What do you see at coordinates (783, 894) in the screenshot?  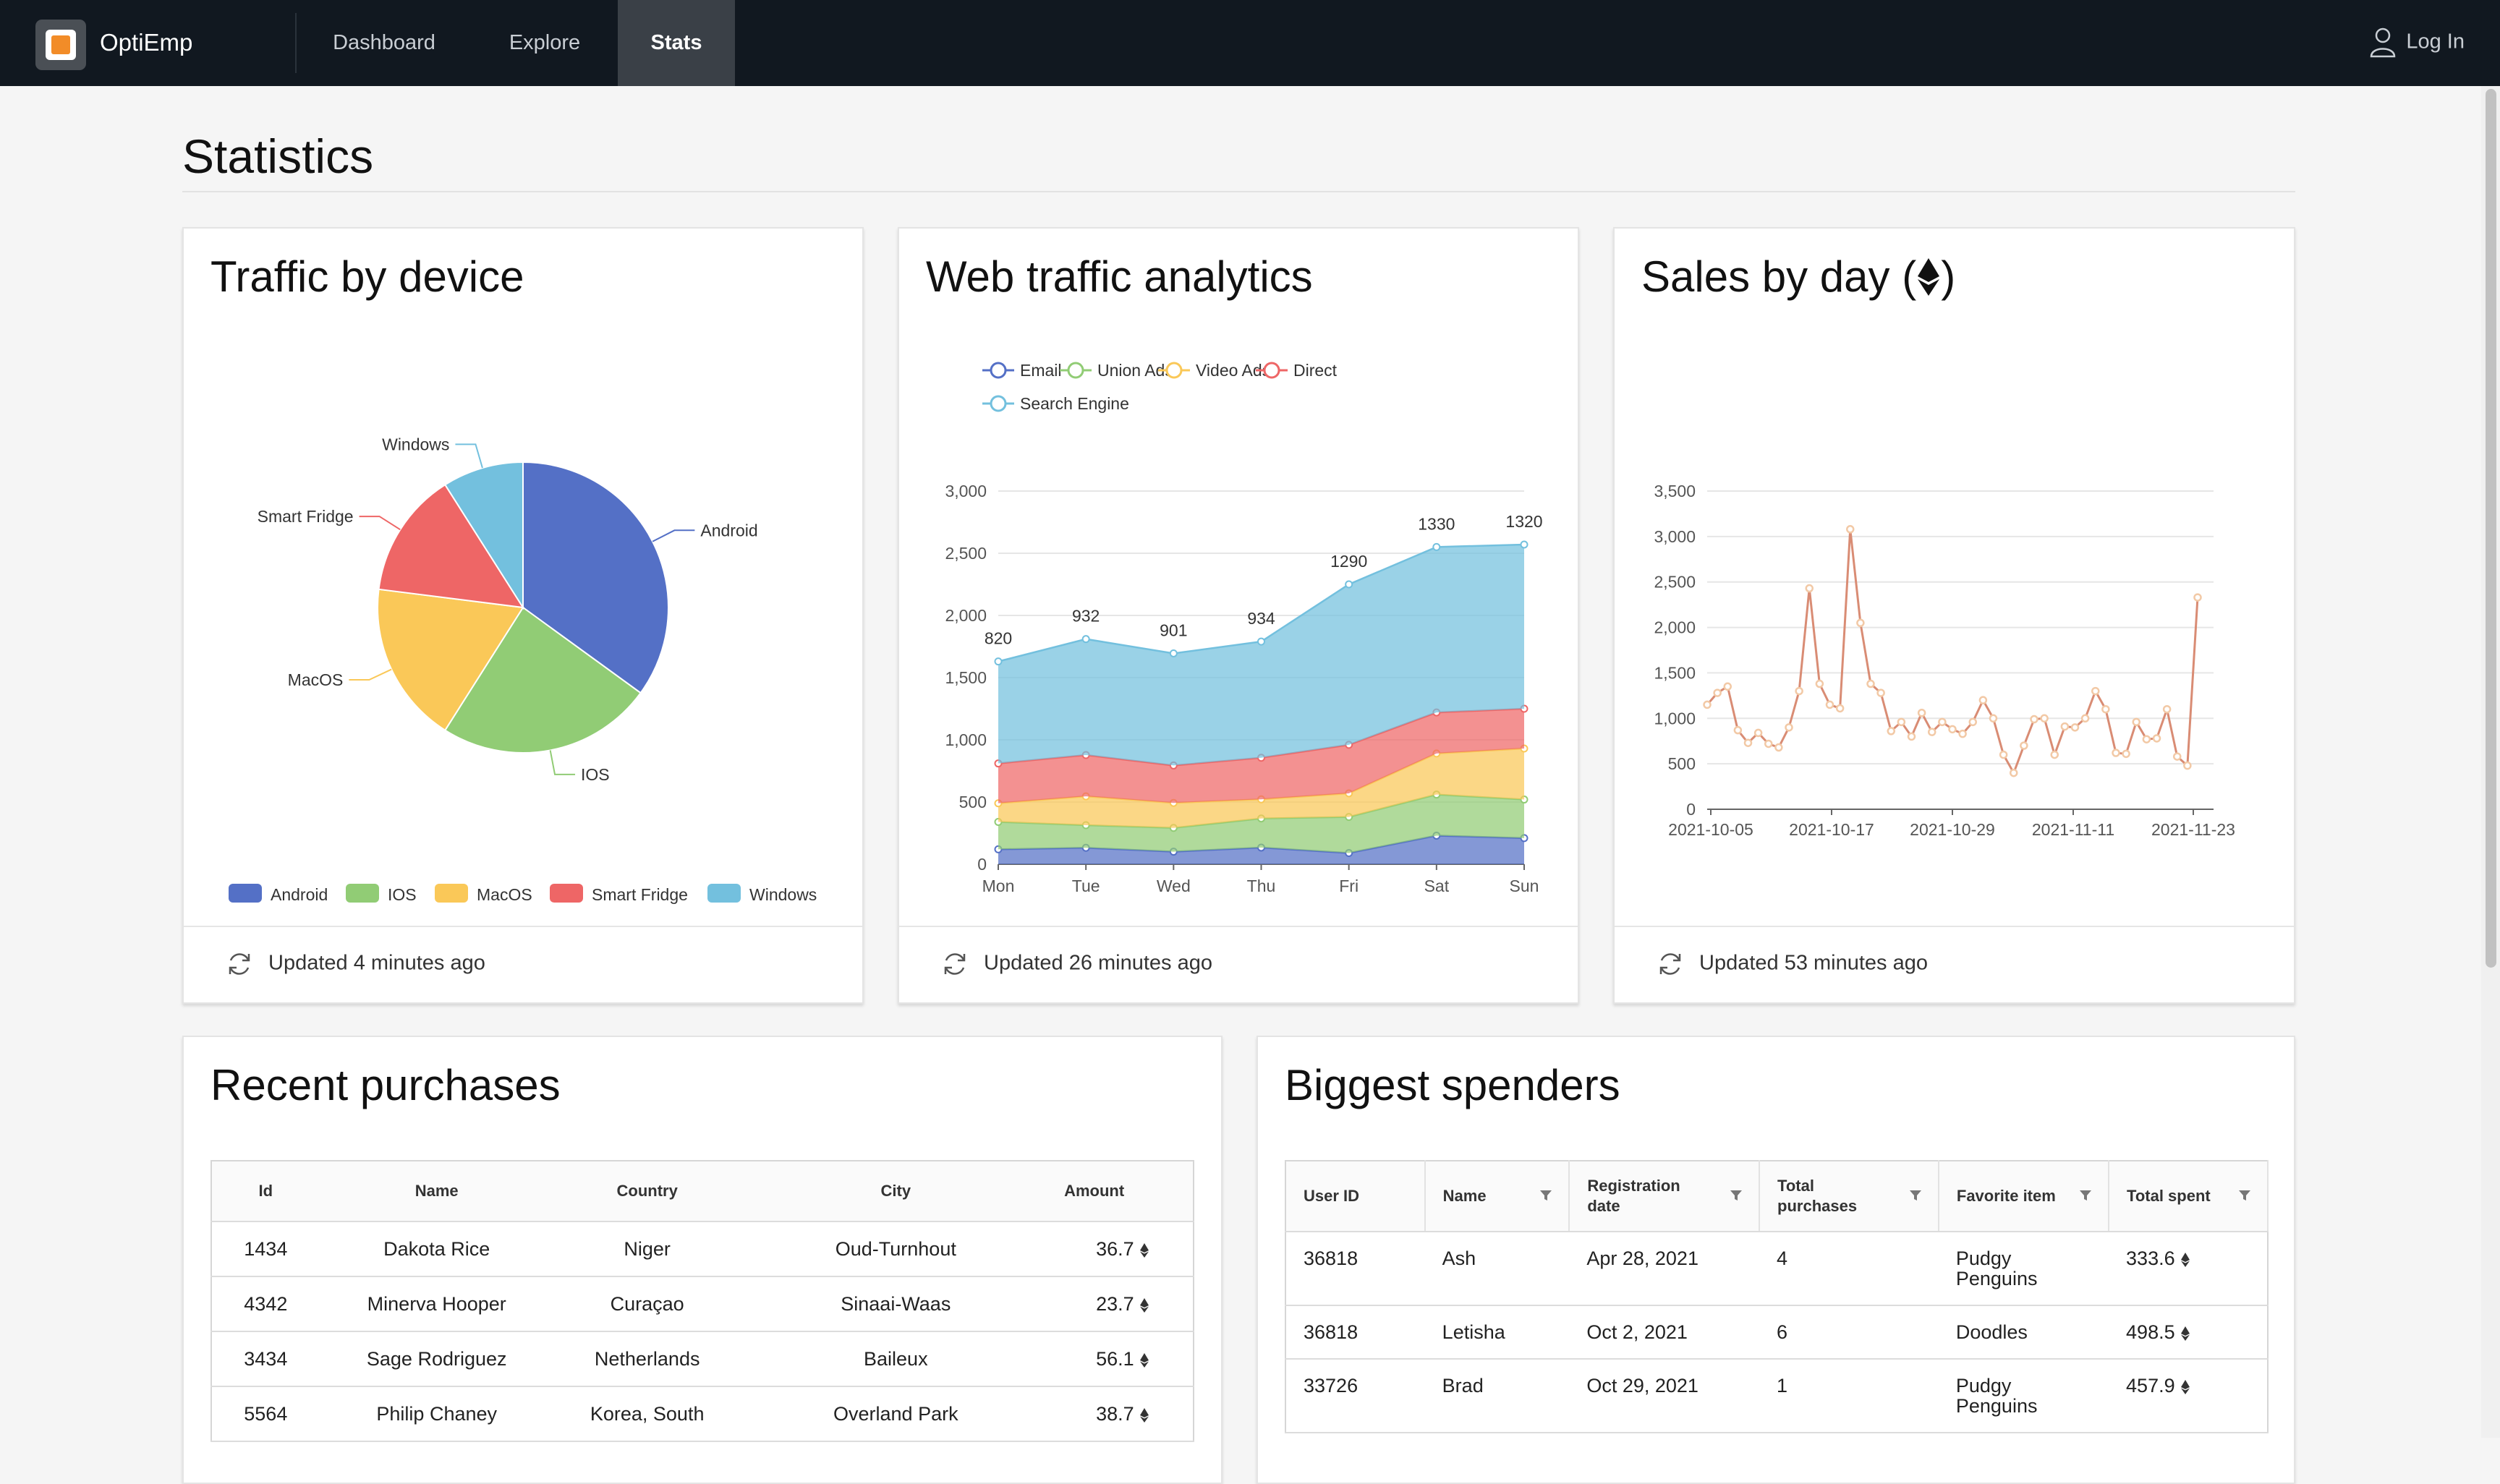 I see `legend-item-label: Windows` at bounding box center [783, 894].